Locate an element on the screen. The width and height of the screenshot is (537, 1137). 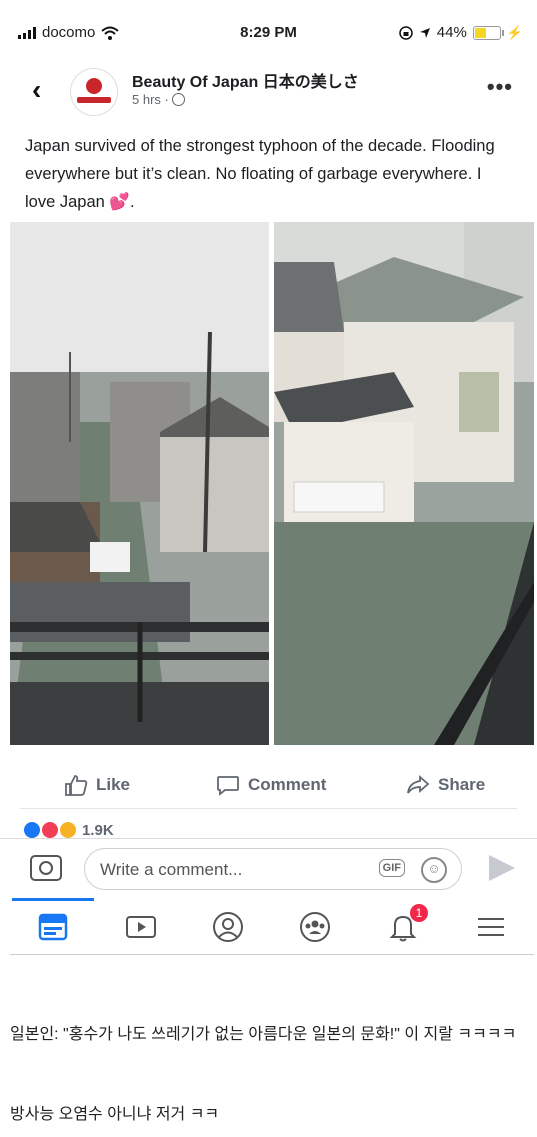
comment-button: Comment is located at coordinates (271, 785).